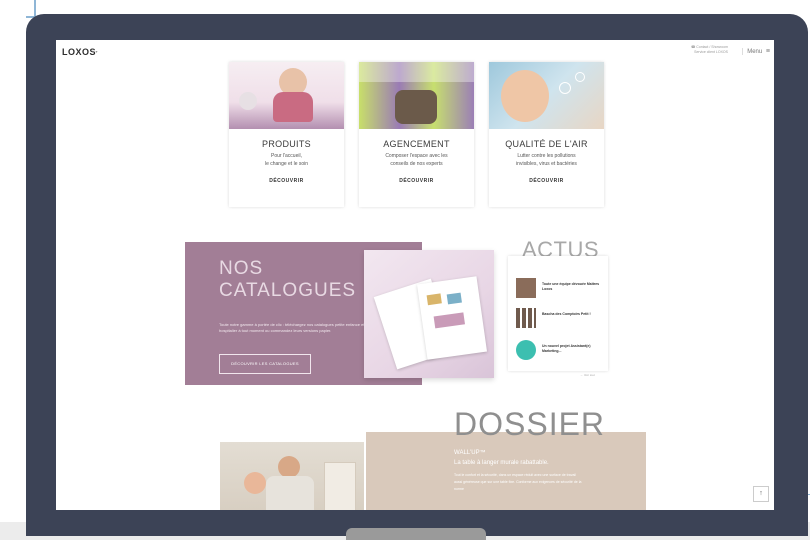  I want to click on title-line: NOS, so click(241, 268).